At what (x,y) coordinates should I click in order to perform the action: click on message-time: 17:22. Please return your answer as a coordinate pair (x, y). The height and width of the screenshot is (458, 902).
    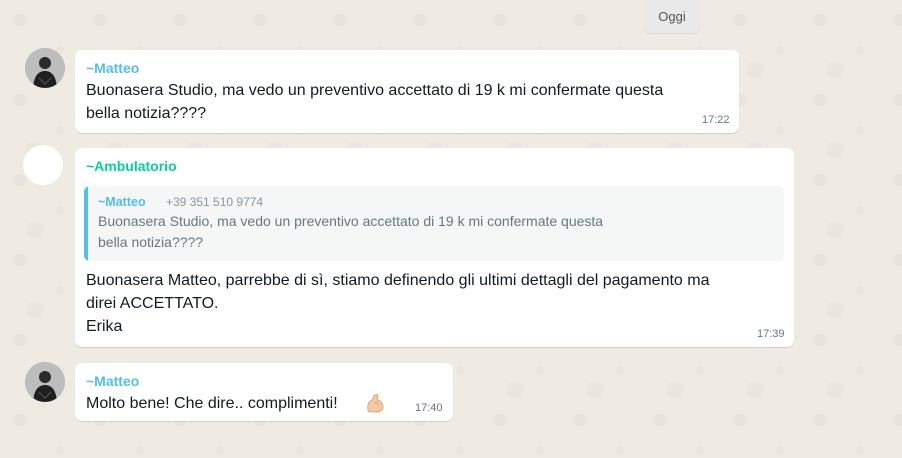
    Looking at the image, I should click on (716, 120).